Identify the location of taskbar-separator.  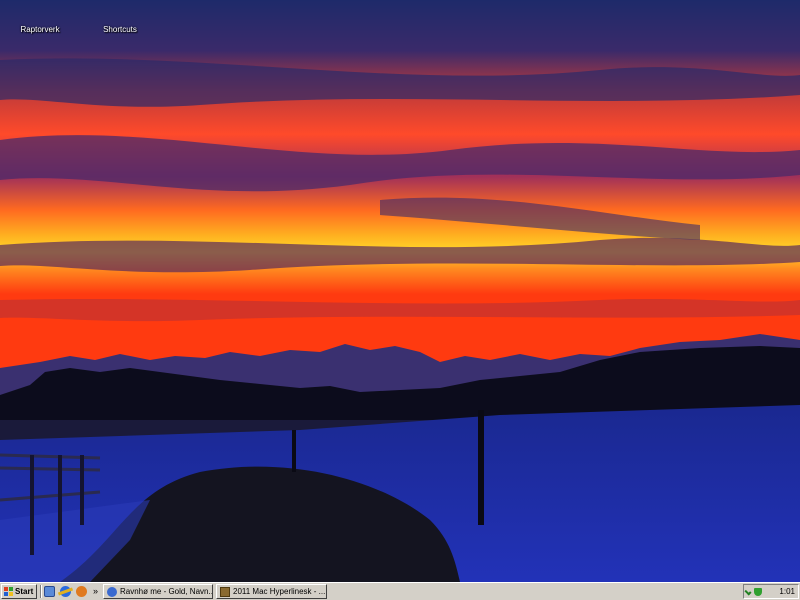
(41, 591).